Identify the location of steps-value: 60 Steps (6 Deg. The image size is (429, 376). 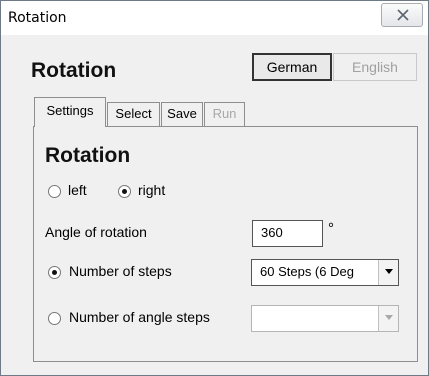
(307, 271).